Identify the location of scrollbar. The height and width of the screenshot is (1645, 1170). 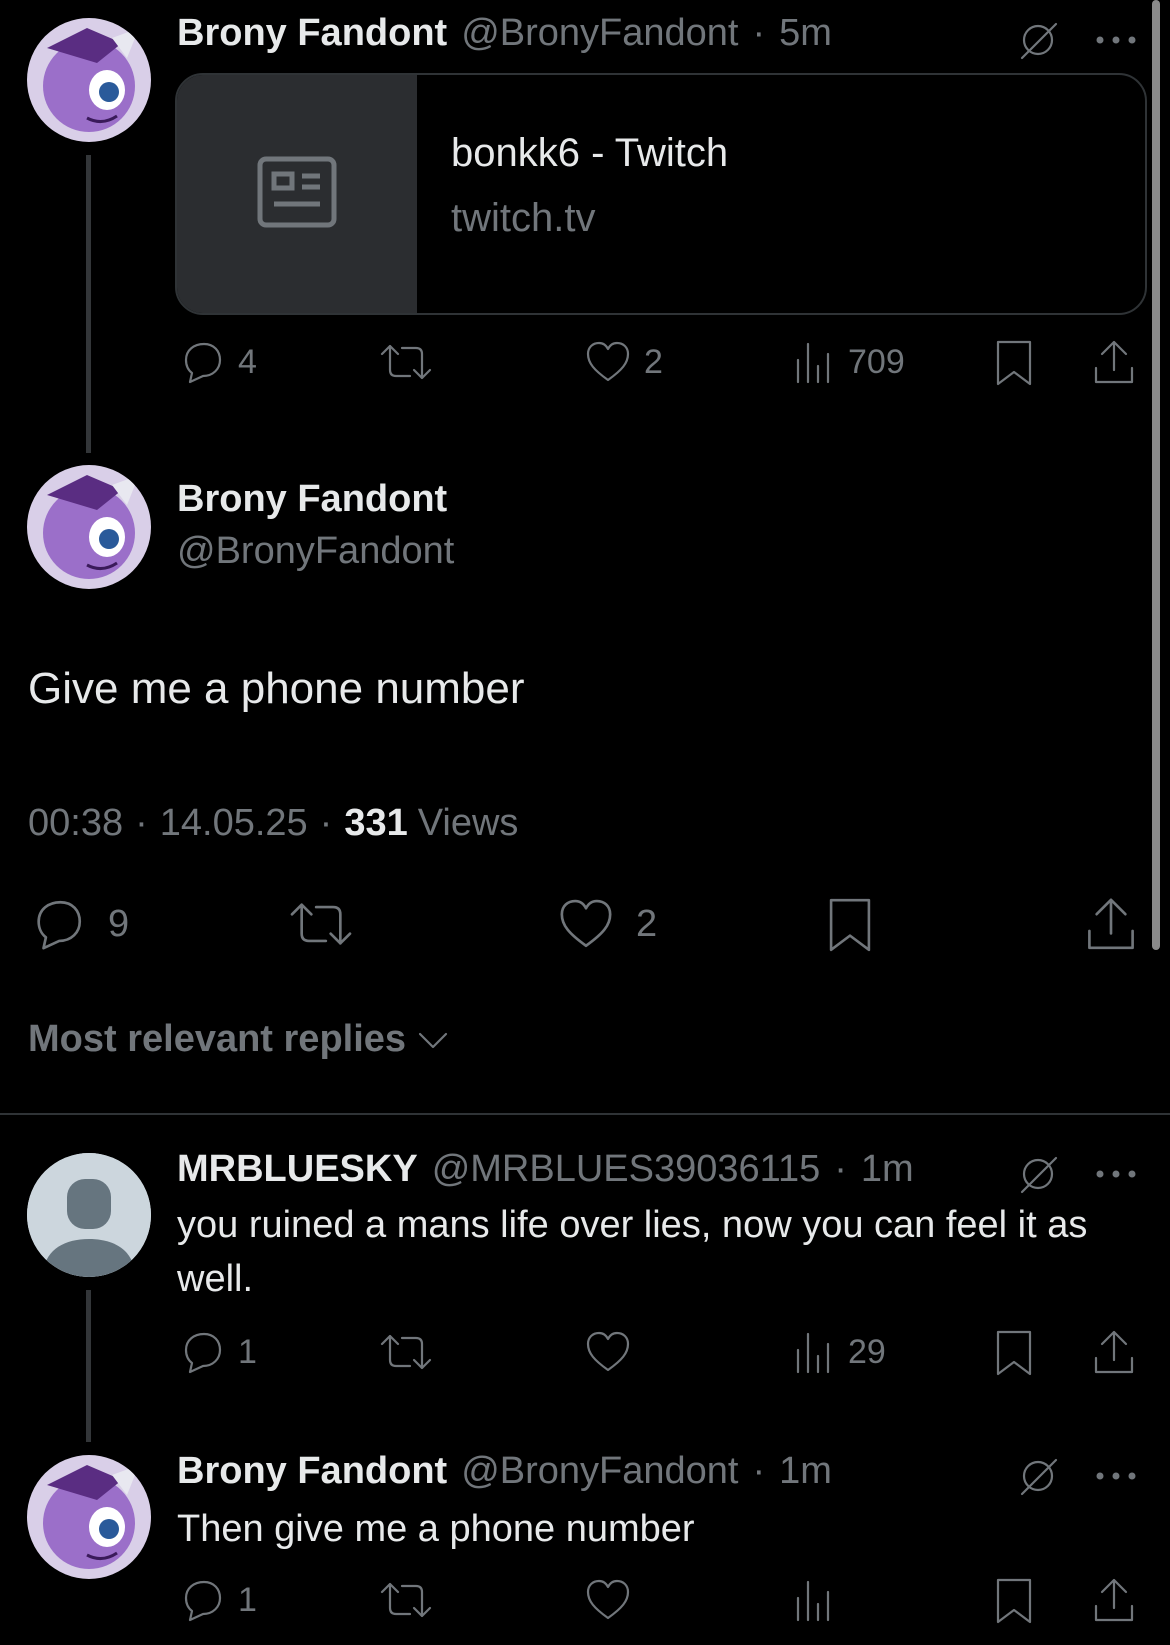
(1156, 475).